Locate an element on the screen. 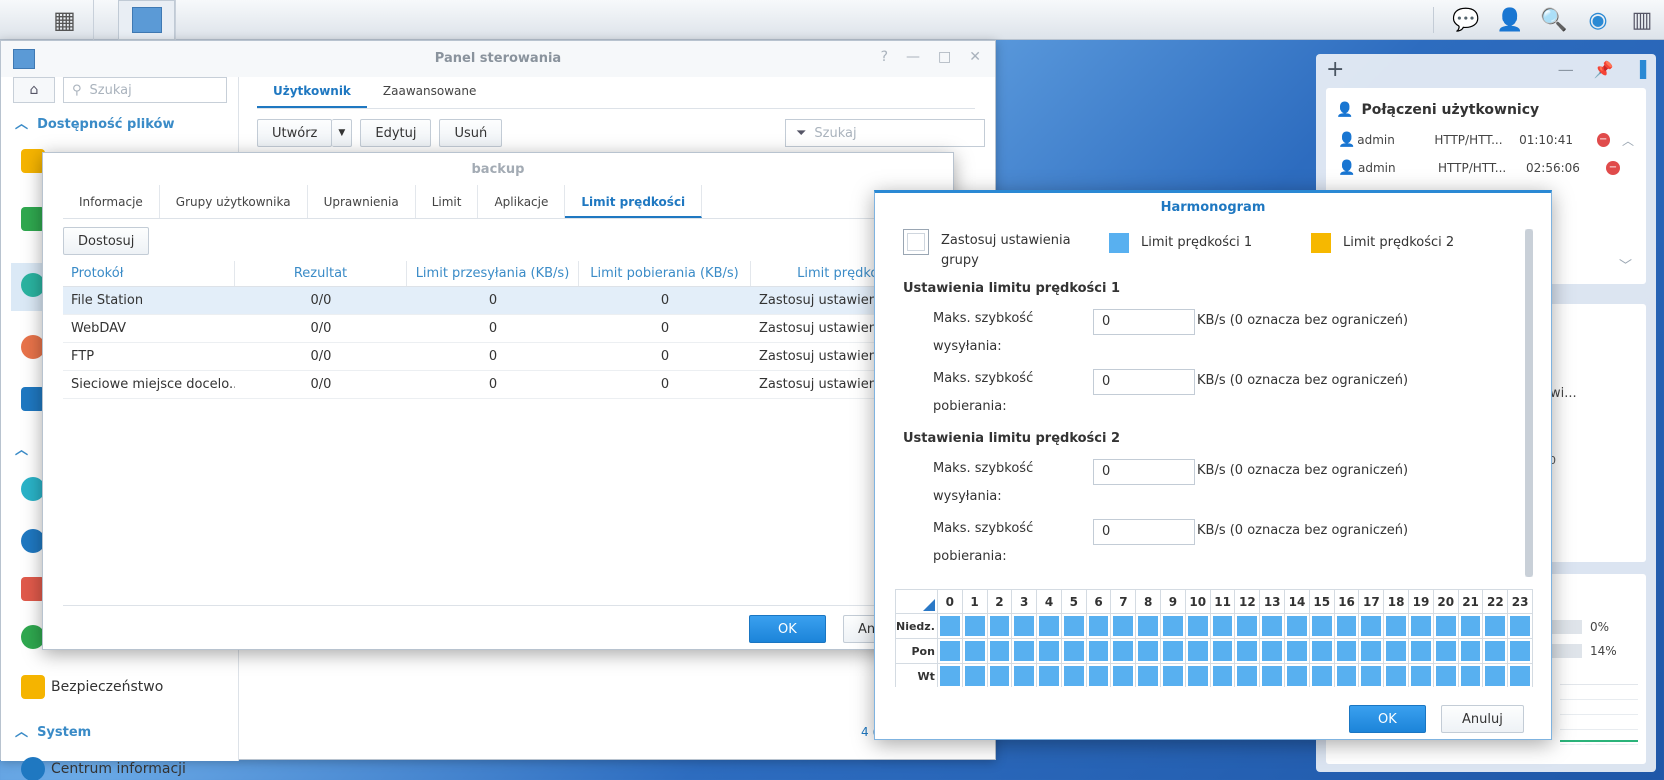  hour-header: 21 is located at coordinates (1470, 601).